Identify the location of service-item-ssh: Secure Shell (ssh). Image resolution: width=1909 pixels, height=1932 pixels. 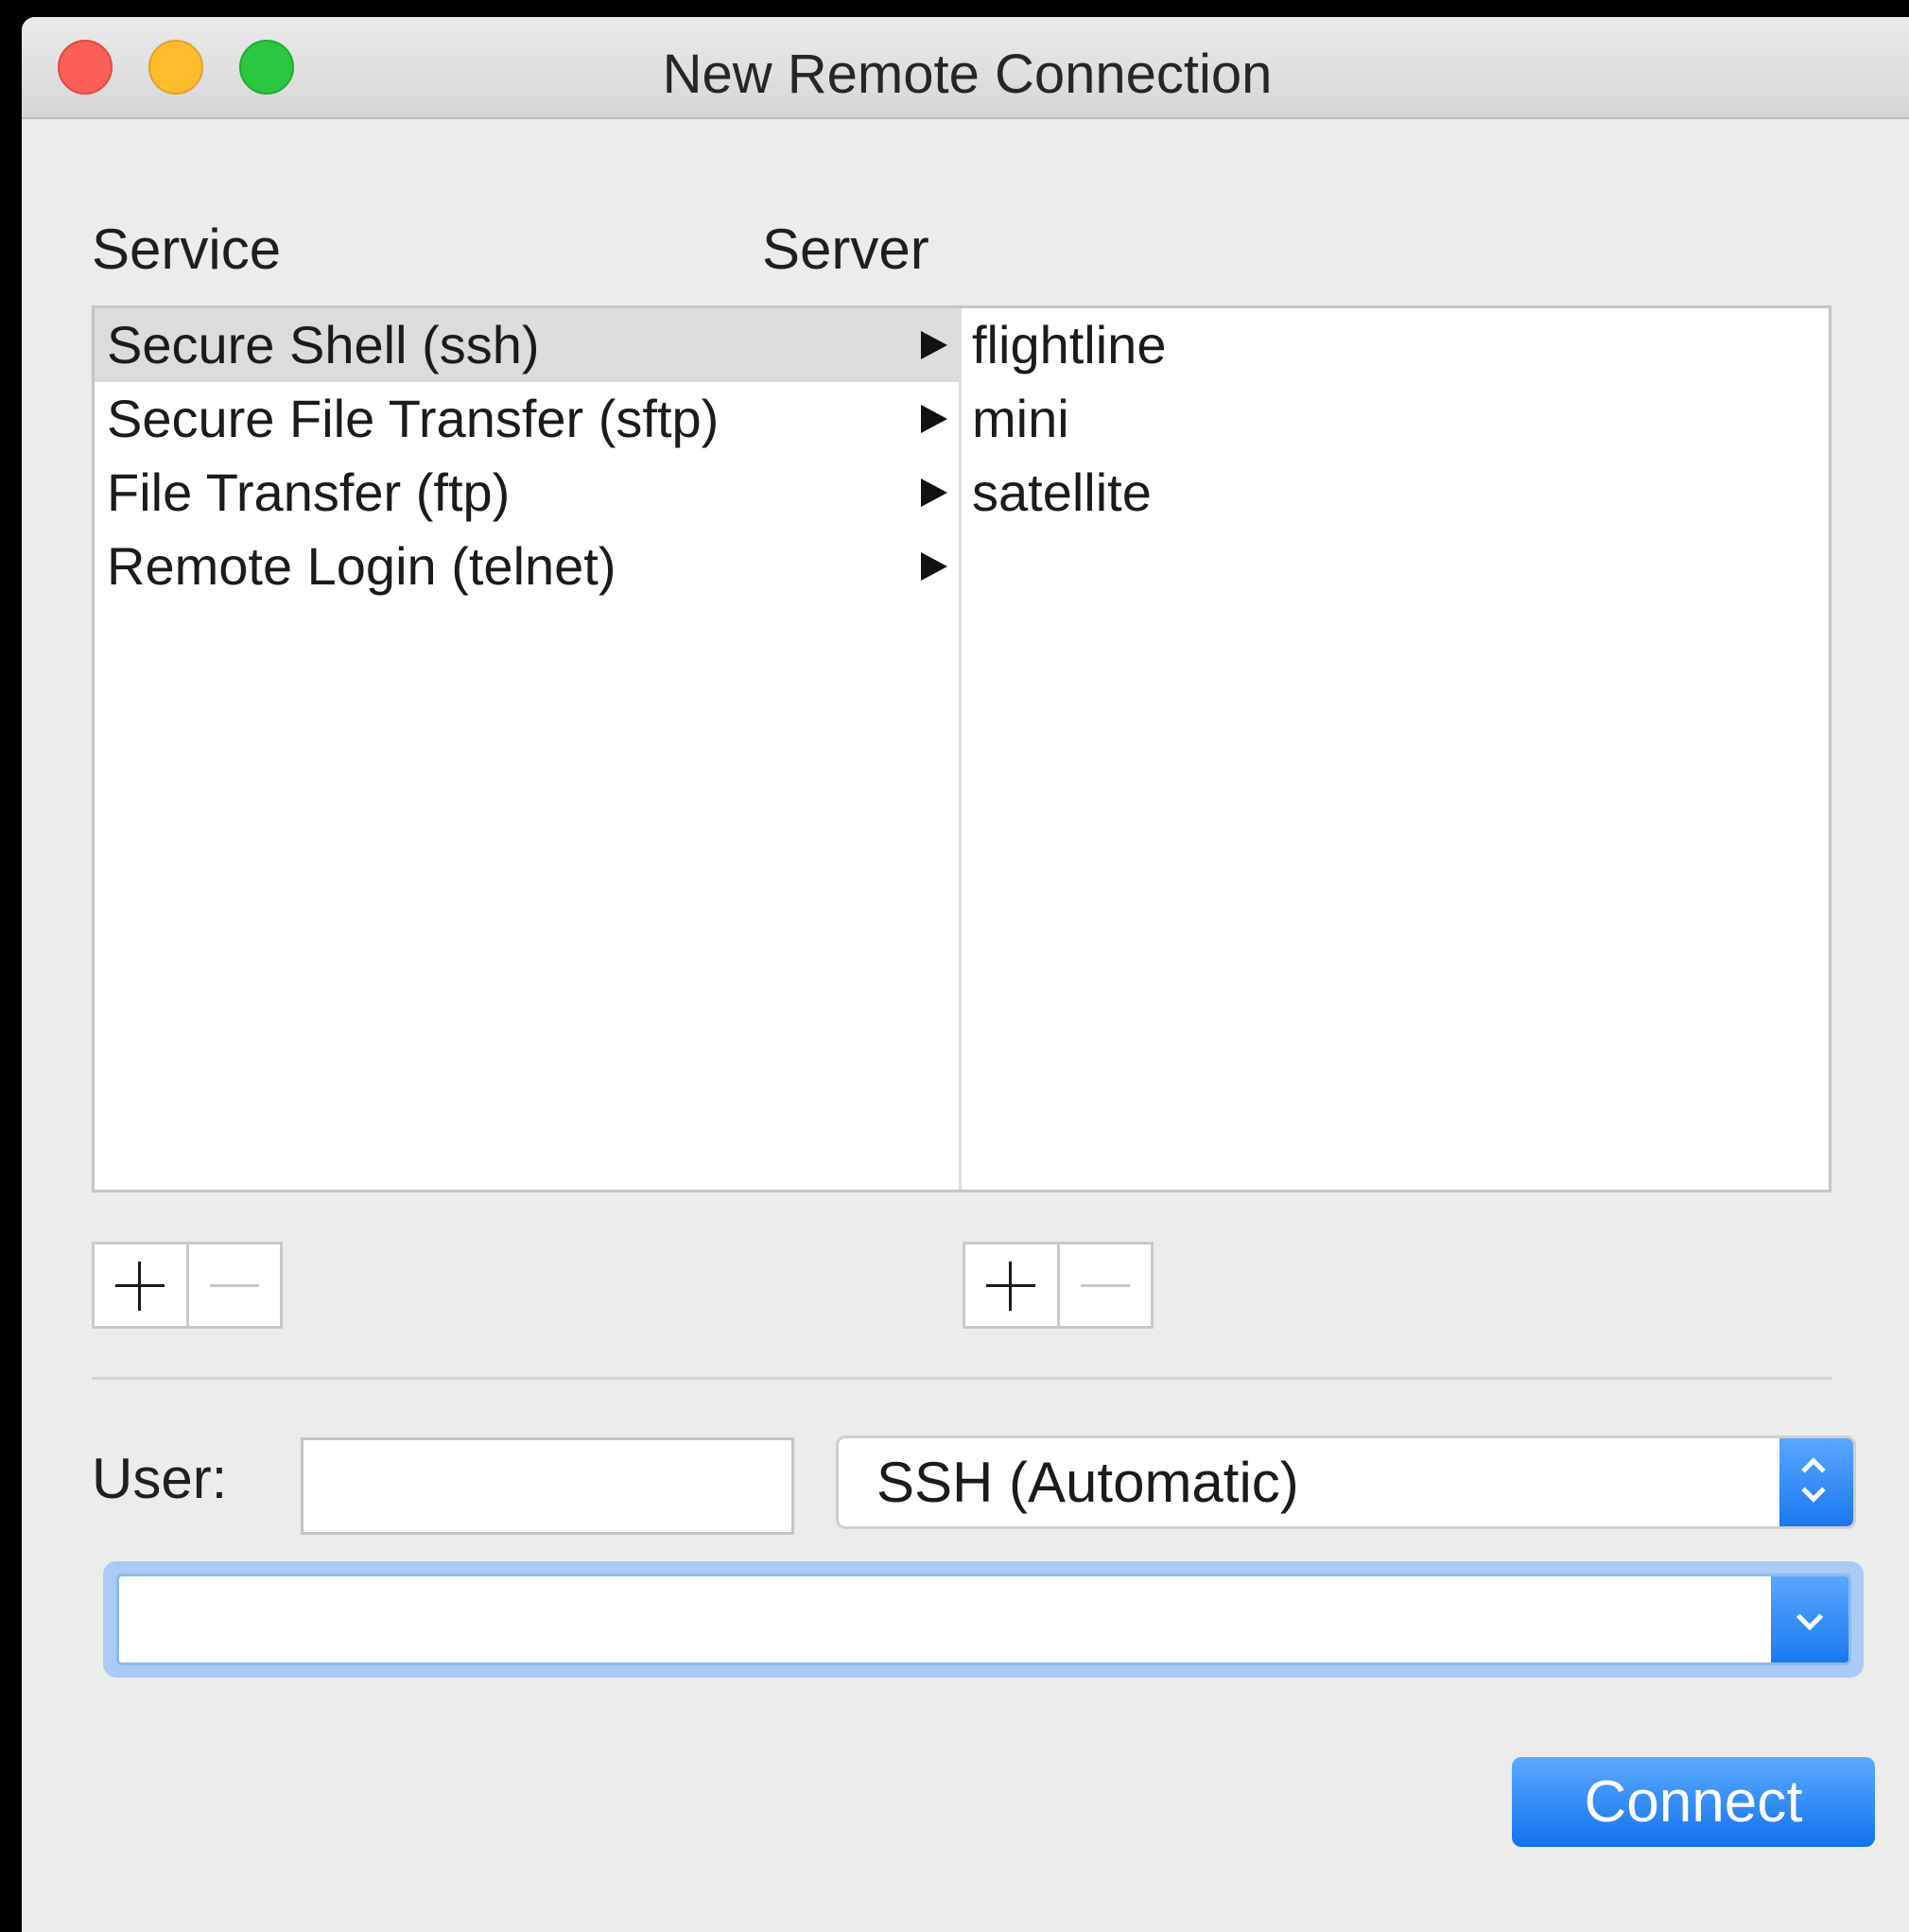
(527, 345).